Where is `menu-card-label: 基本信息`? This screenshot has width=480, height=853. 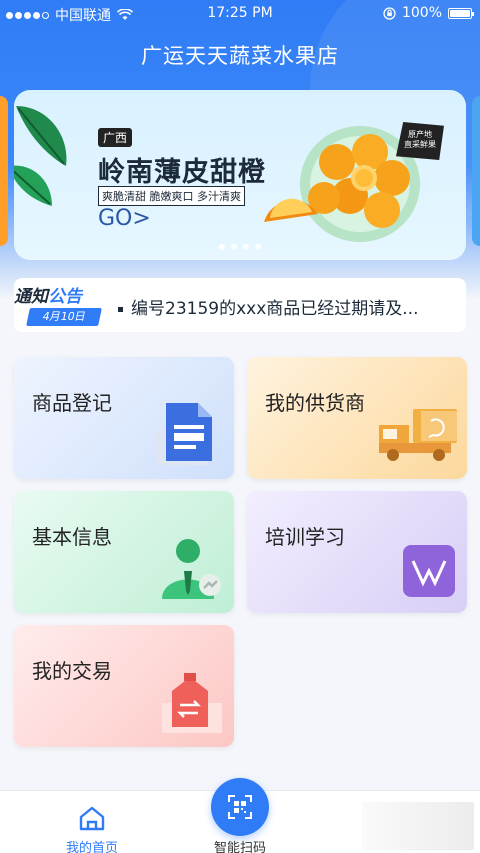 menu-card-label: 基本信息 is located at coordinates (72, 537).